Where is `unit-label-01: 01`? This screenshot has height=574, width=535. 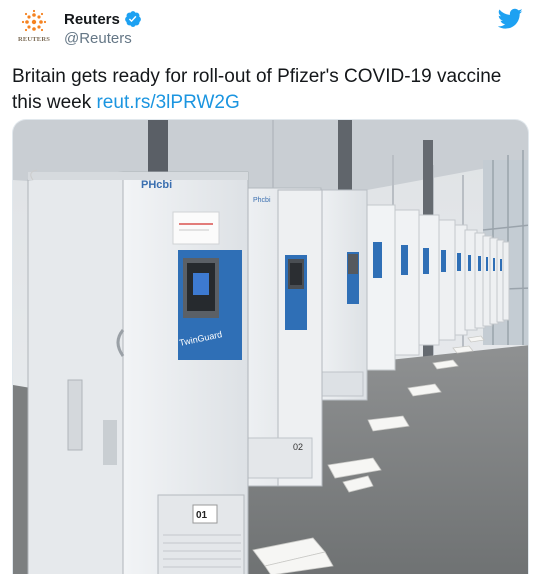 unit-label-01: 01 is located at coordinates (202, 515).